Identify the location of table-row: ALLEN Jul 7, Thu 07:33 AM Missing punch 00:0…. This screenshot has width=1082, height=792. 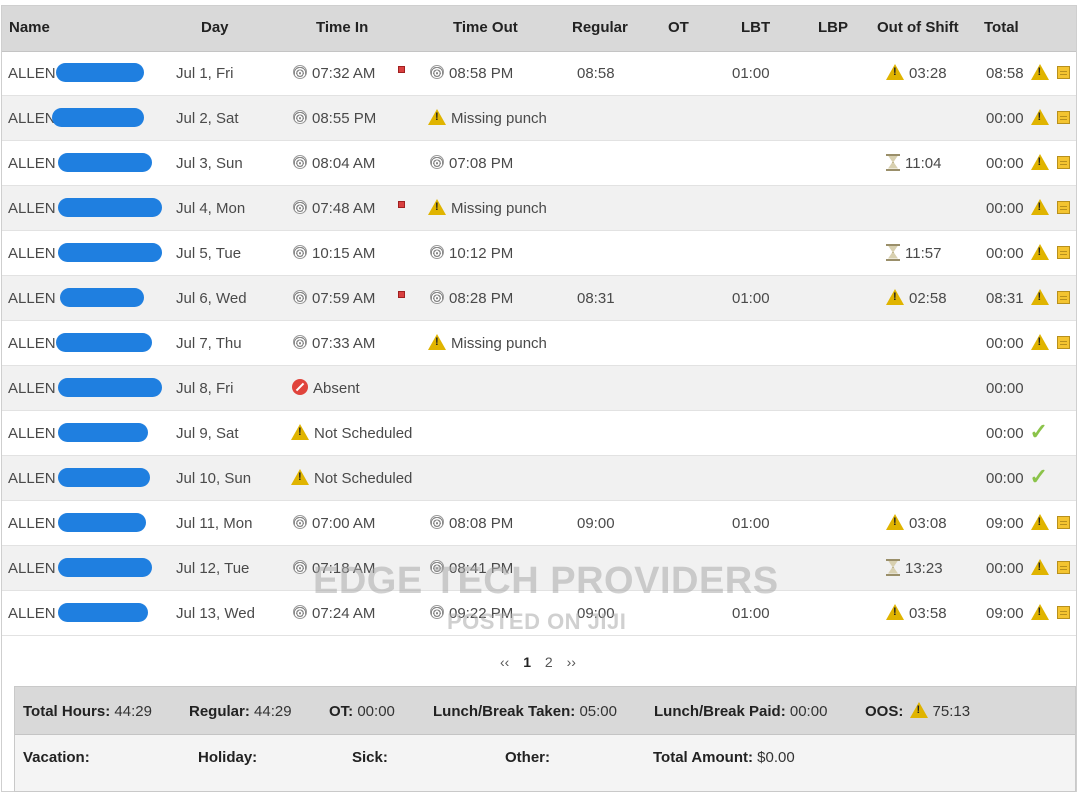
(539, 343).